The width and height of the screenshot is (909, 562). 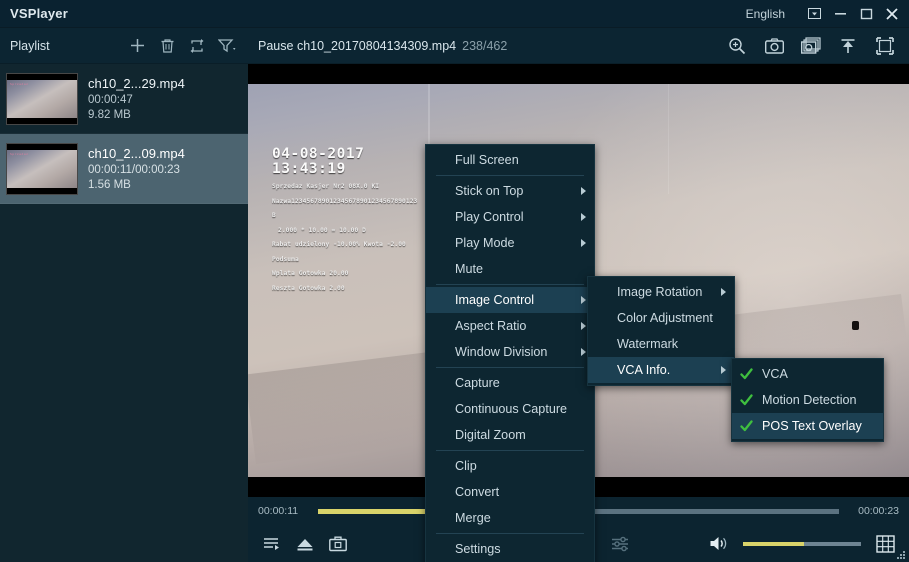 What do you see at coordinates (510, 549) in the screenshot?
I see `menu-item: Settings` at bounding box center [510, 549].